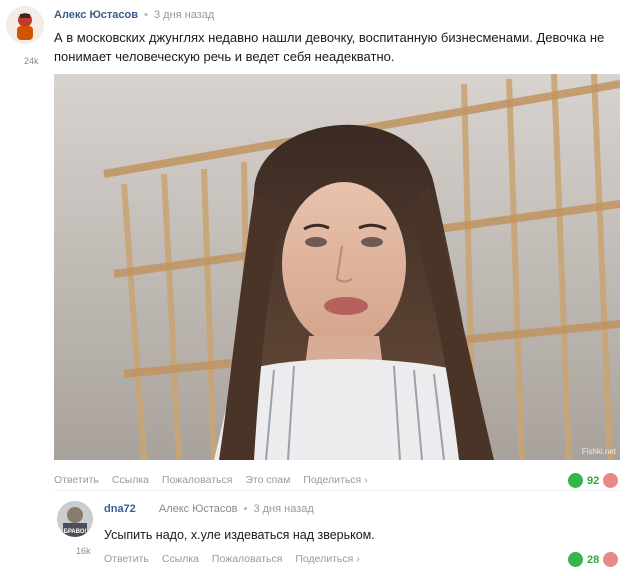  I want to click on spam-link: Это спам, so click(267, 480).